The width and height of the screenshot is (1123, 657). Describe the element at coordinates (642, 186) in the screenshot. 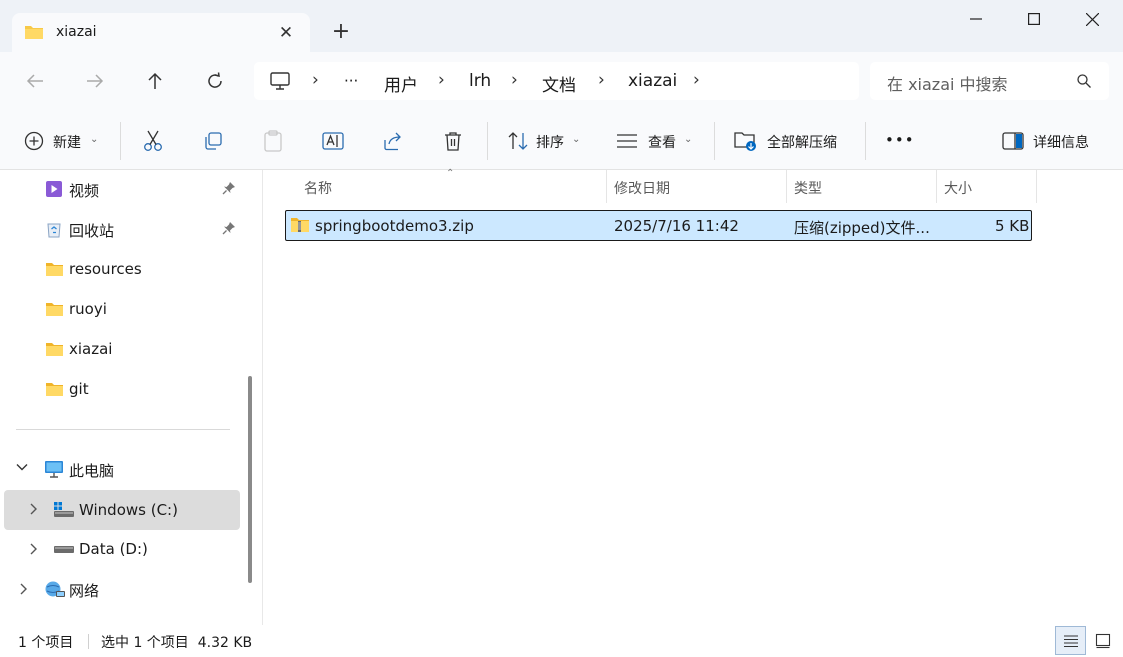

I see `column-header-modified: 修改日期` at that location.